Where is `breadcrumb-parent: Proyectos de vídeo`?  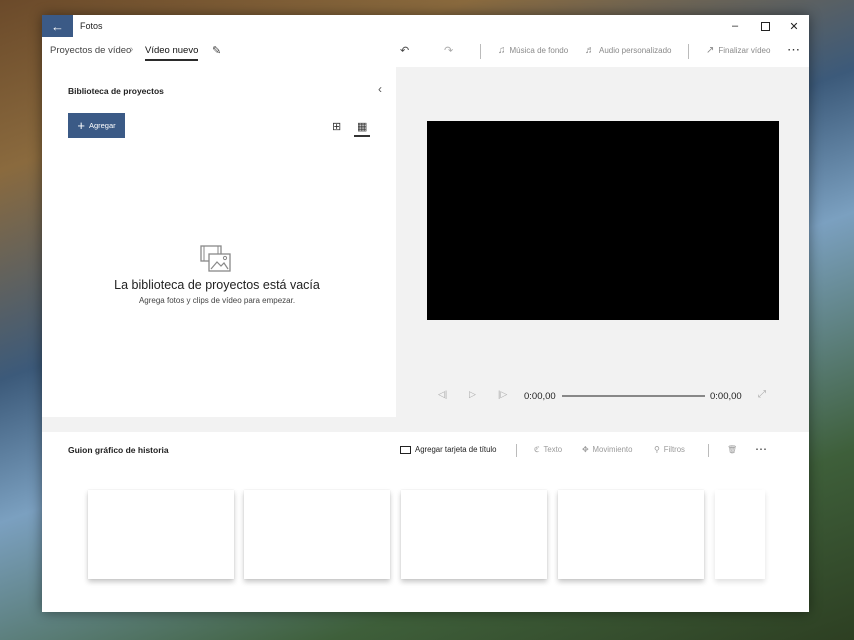
breadcrumb-parent: Proyectos de vídeo is located at coordinates (90, 50).